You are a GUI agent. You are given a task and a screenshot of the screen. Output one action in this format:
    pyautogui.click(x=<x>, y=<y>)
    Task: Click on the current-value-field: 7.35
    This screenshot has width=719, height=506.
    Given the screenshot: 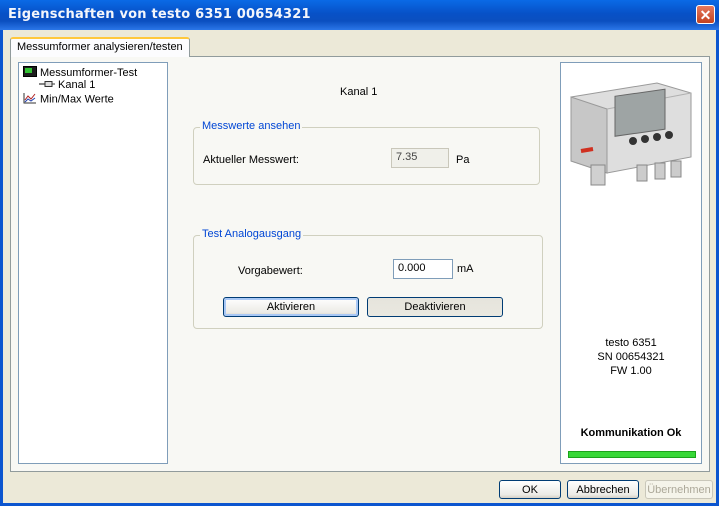 What is the action you would take?
    pyautogui.click(x=420, y=158)
    